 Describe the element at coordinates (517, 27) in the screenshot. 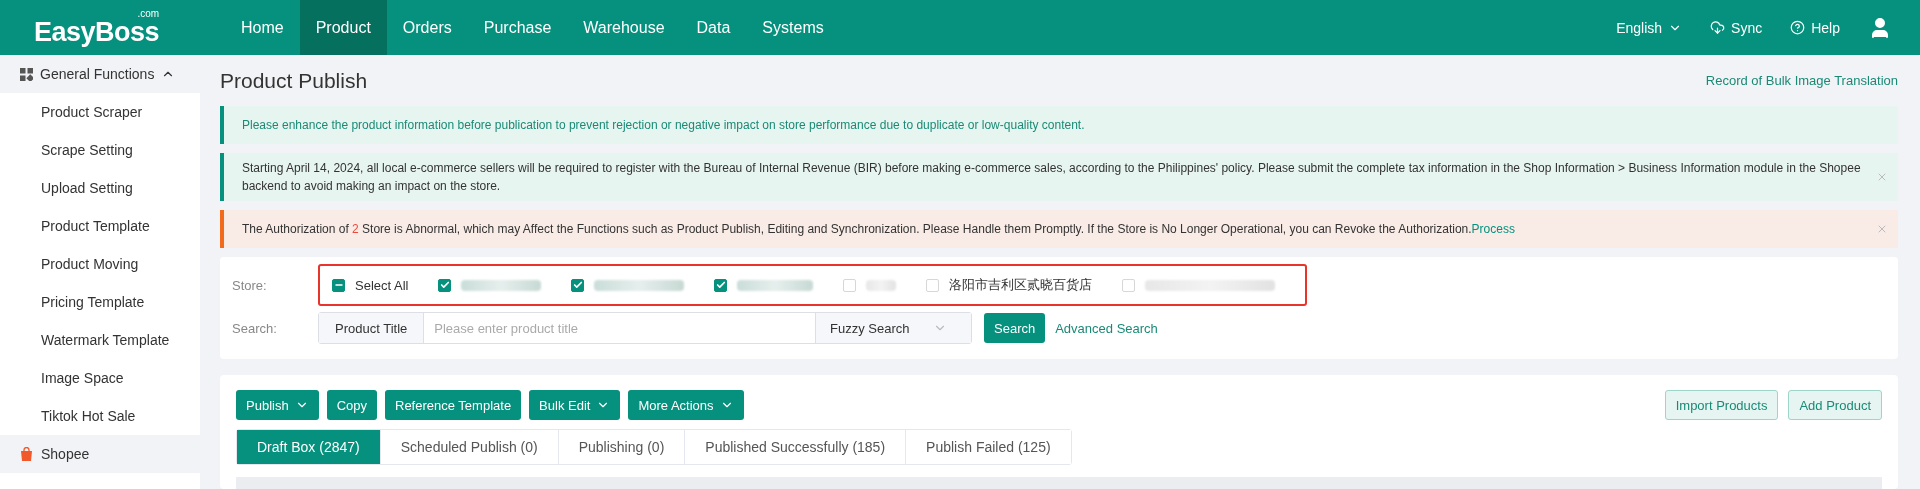

I see `nav-item: Purchase` at that location.